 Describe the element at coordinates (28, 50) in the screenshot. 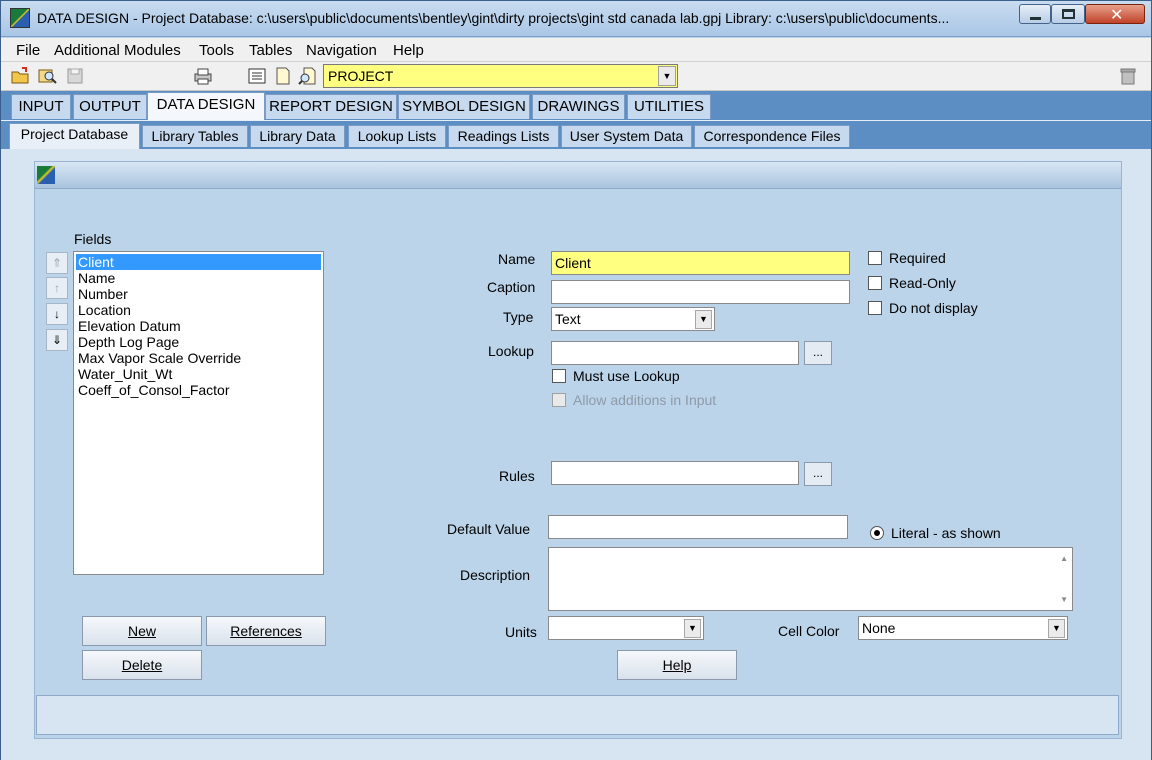

I see `menu-file: File` at that location.